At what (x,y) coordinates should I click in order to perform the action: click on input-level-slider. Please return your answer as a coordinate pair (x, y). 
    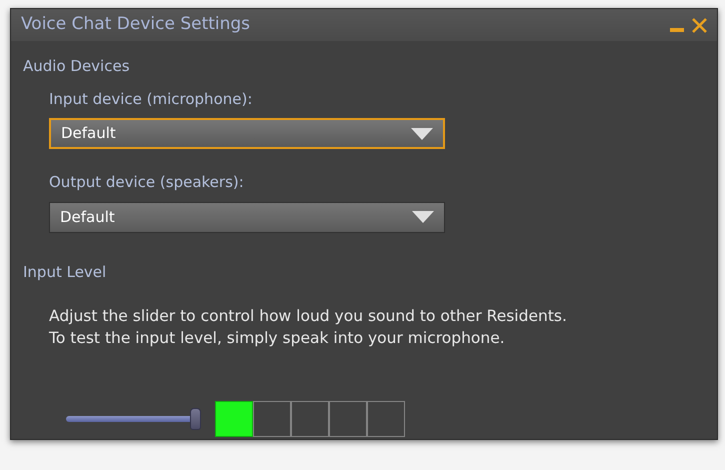
    Looking at the image, I should click on (133, 419).